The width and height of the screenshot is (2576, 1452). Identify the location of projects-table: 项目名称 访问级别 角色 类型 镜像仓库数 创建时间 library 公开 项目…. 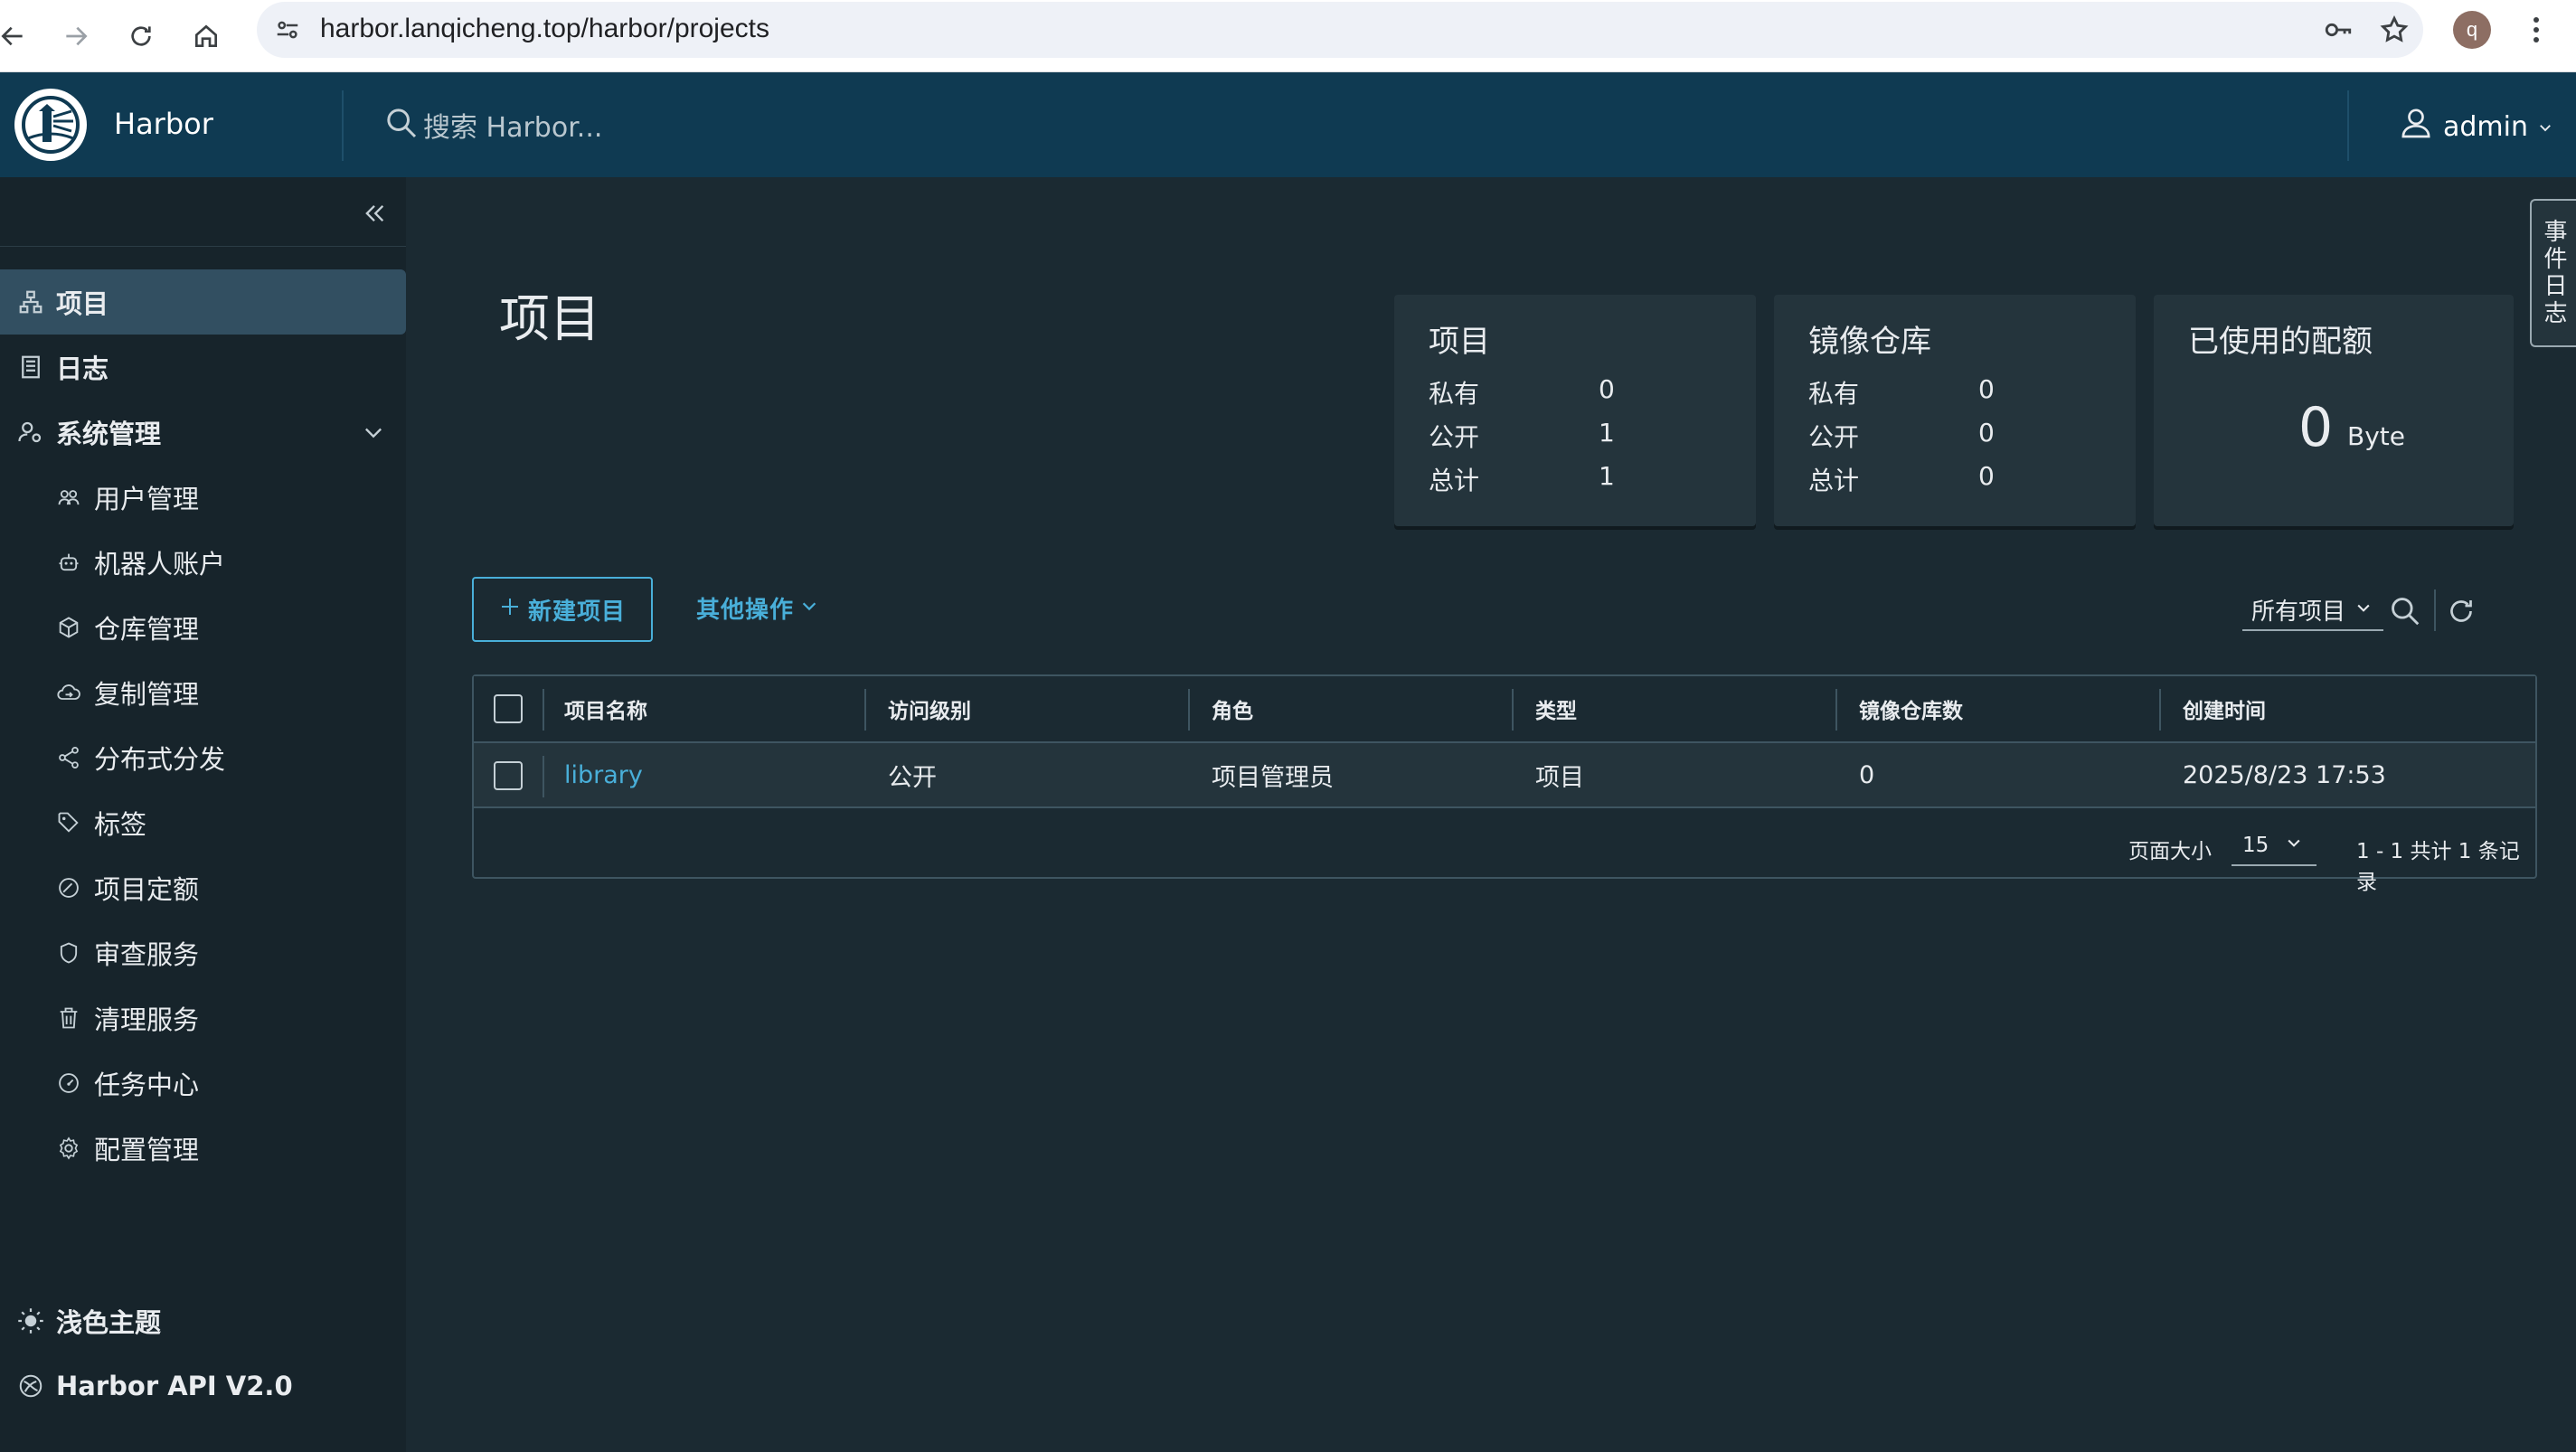
(1504, 784).